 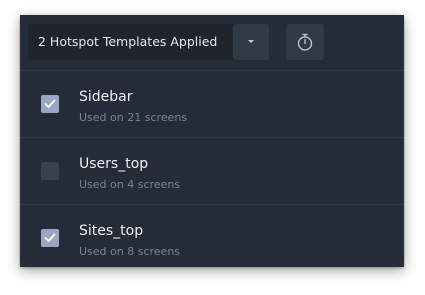 I want to click on stopwatch-icon, so click(x=305, y=42).